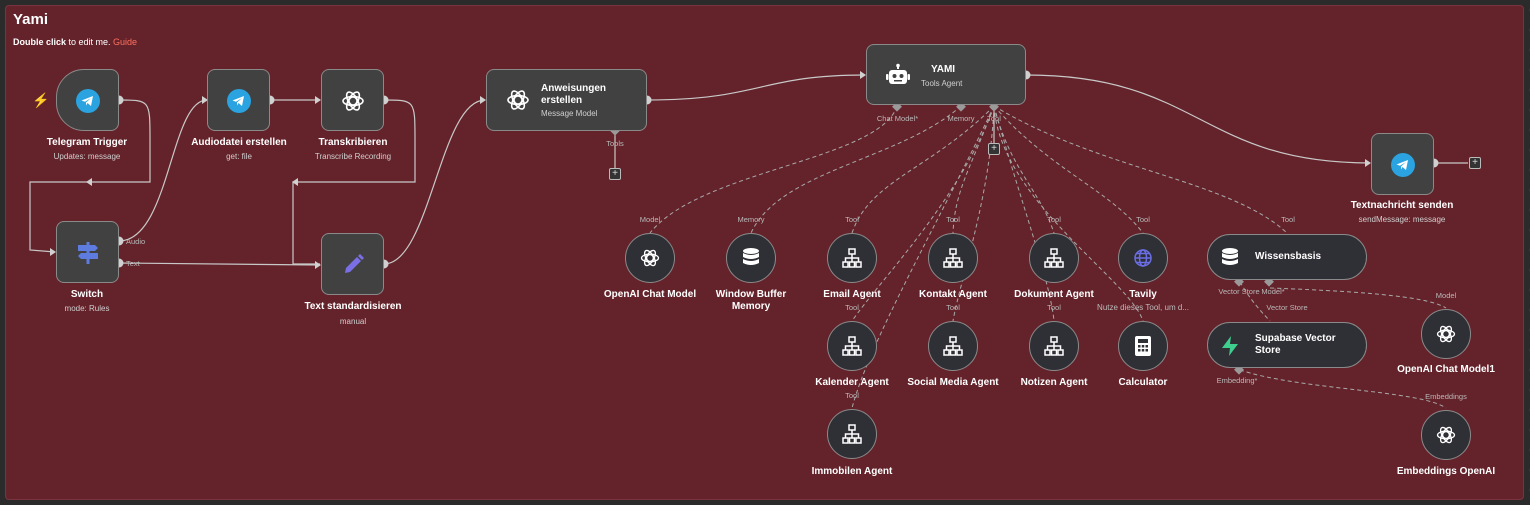 Image resolution: width=1530 pixels, height=505 pixels. I want to click on openai-chat1-port: Model, so click(1446, 295).